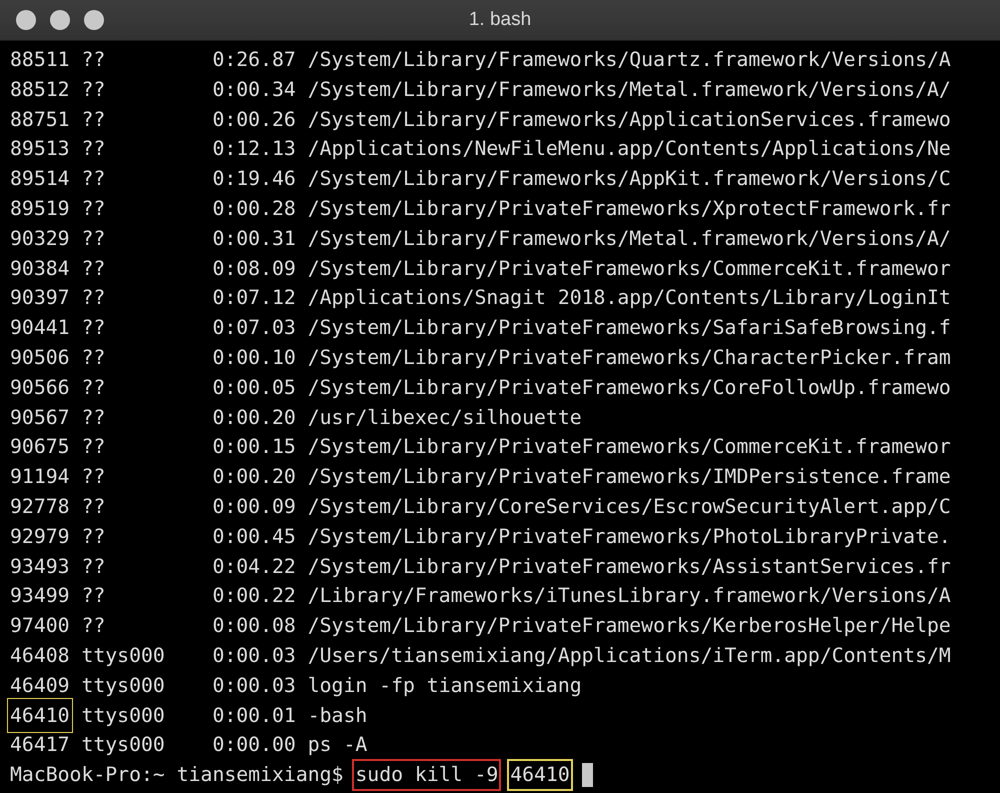 The height and width of the screenshot is (793, 1000). What do you see at coordinates (40, 239) in the screenshot?
I see `process-id: 90329` at bounding box center [40, 239].